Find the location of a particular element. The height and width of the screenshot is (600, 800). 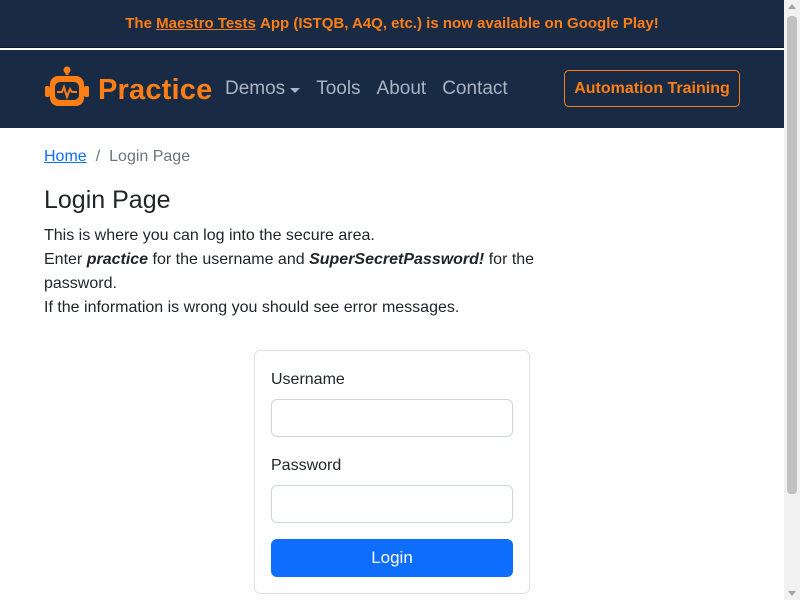

nav-item-tools: Tools is located at coordinates (338, 89).